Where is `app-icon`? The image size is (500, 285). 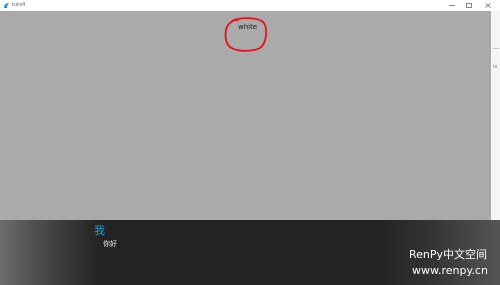
app-icon is located at coordinates (6, 5).